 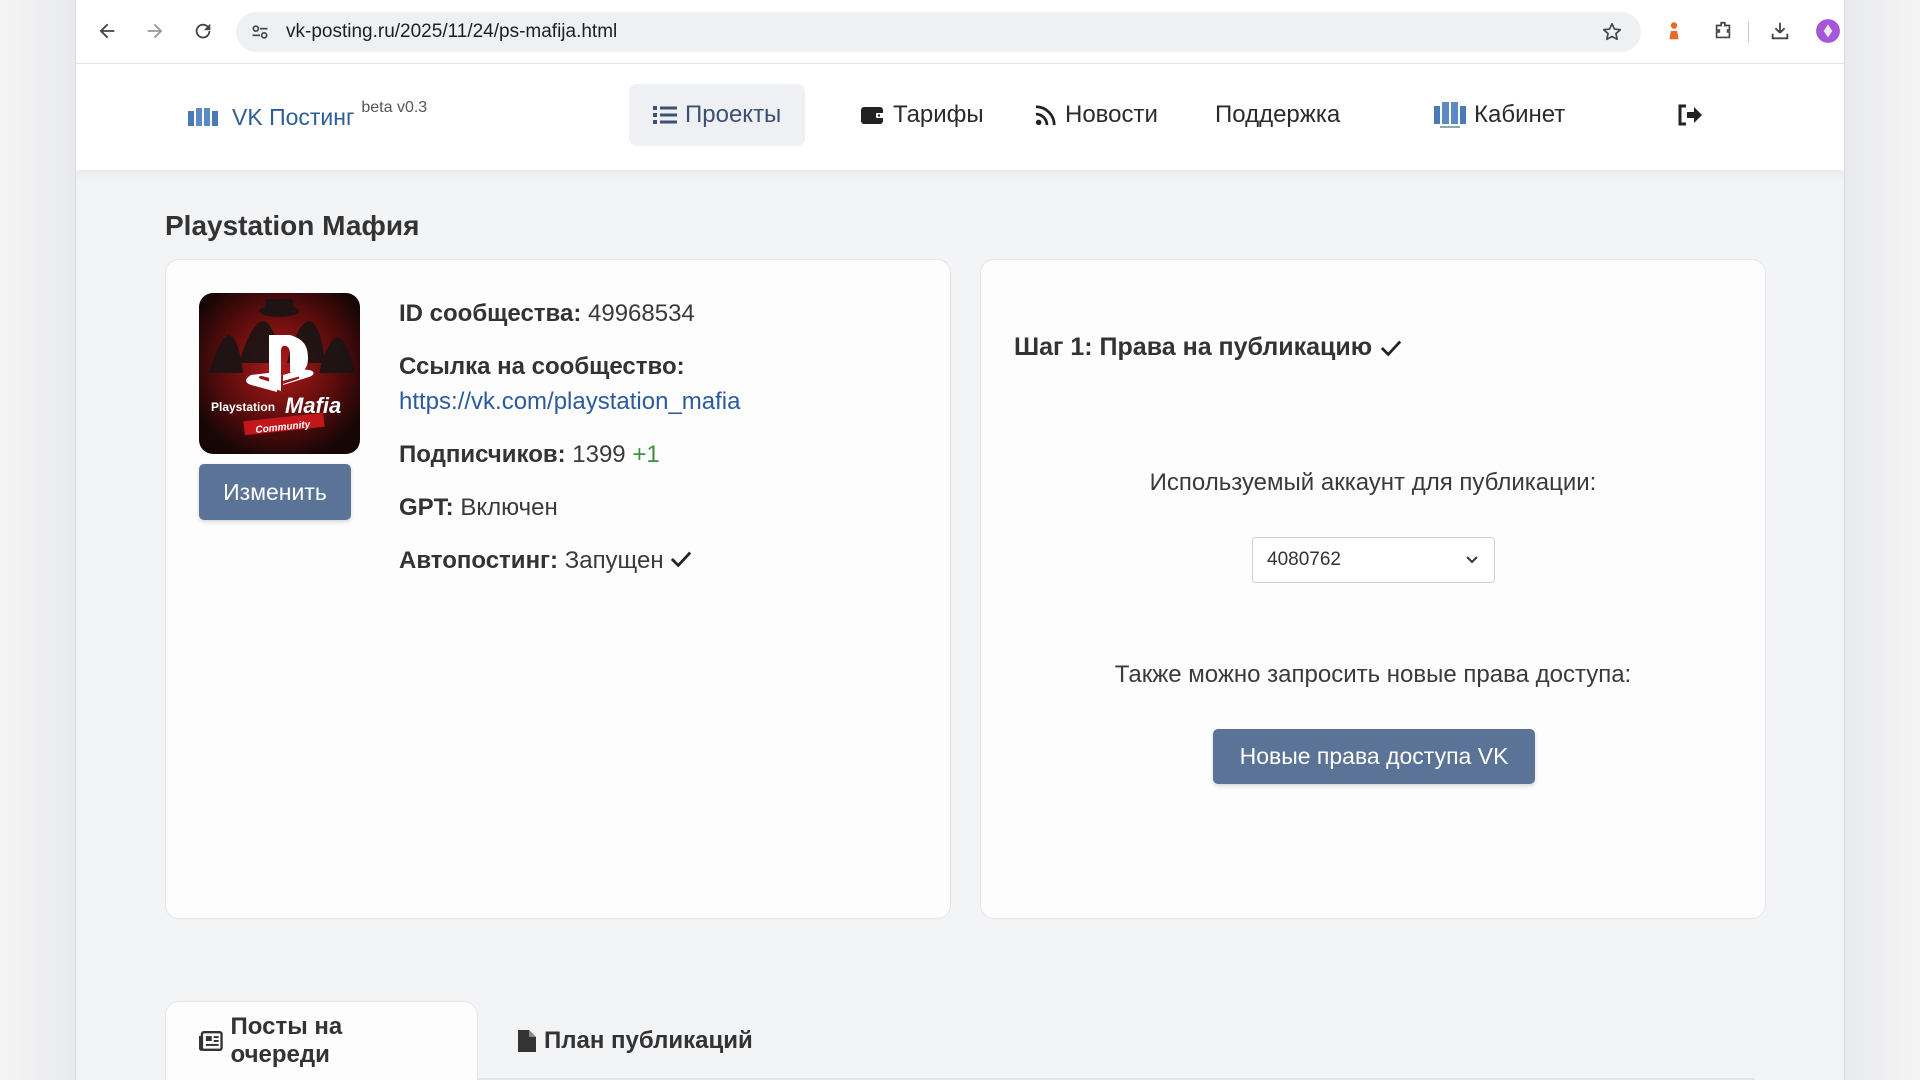 What do you see at coordinates (1045, 115) in the screenshot?
I see `rss-icon` at bounding box center [1045, 115].